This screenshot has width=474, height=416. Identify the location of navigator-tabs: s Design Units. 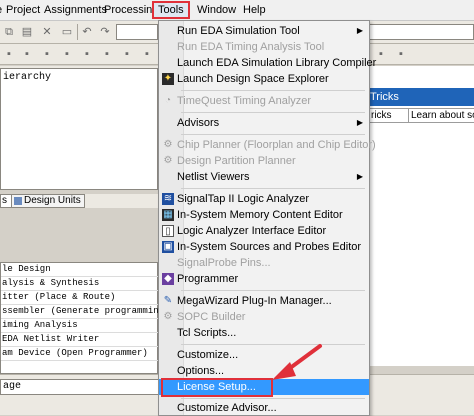
(79, 201).